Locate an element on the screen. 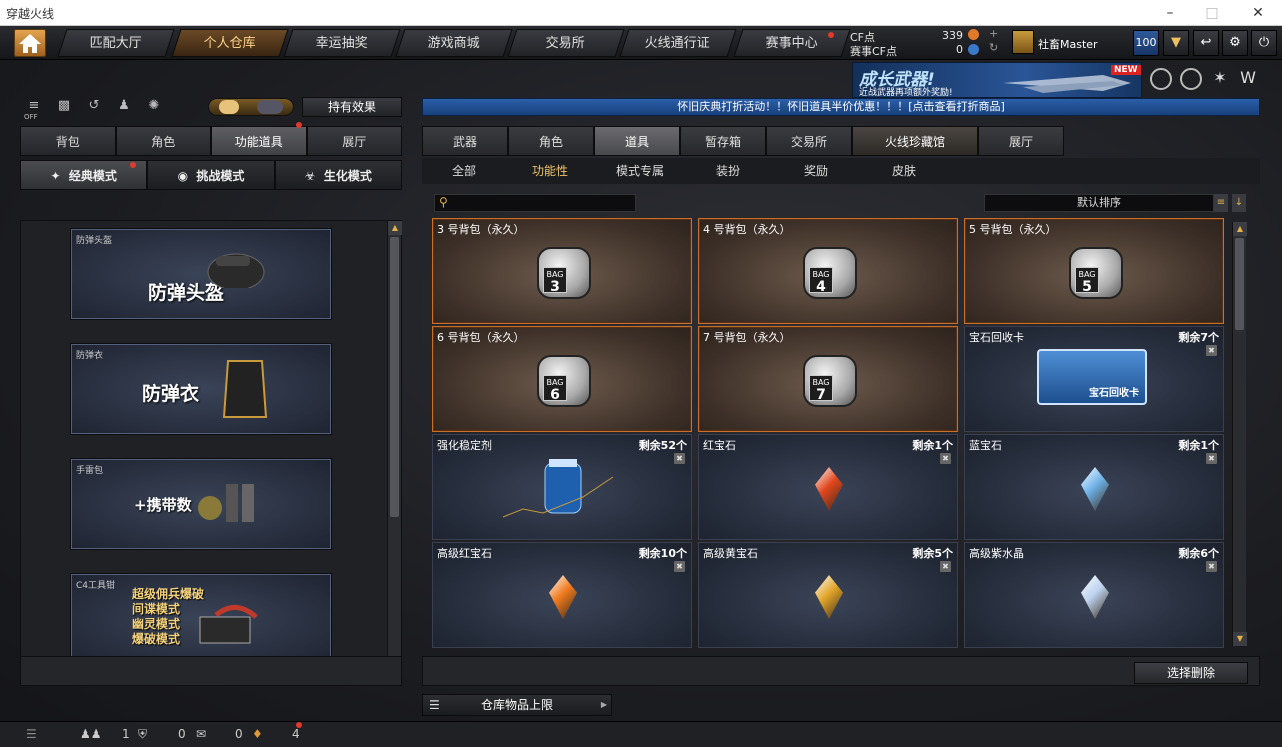 The image size is (1282, 747). add-icon: + is located at coordinates (993, 33).